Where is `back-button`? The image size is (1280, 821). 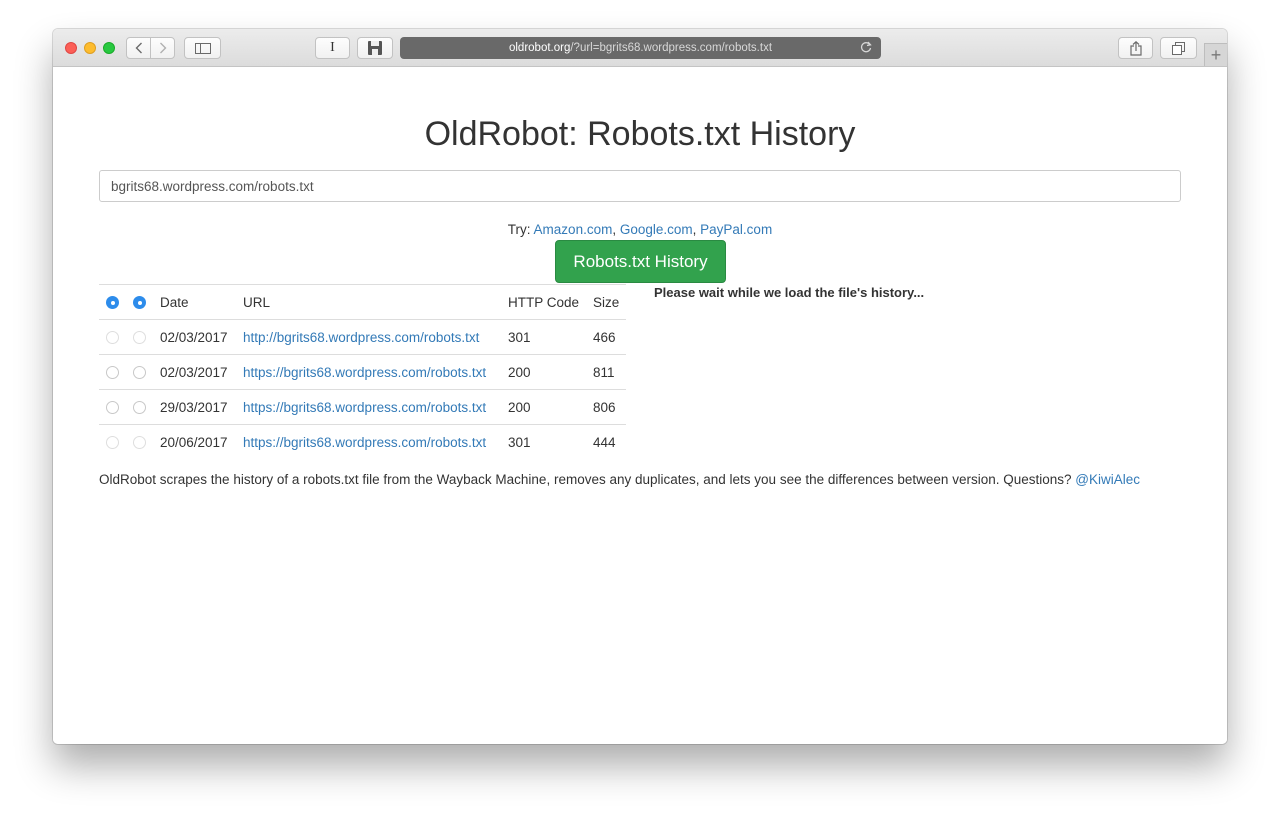 back-button is located at coordinates (138, 48).